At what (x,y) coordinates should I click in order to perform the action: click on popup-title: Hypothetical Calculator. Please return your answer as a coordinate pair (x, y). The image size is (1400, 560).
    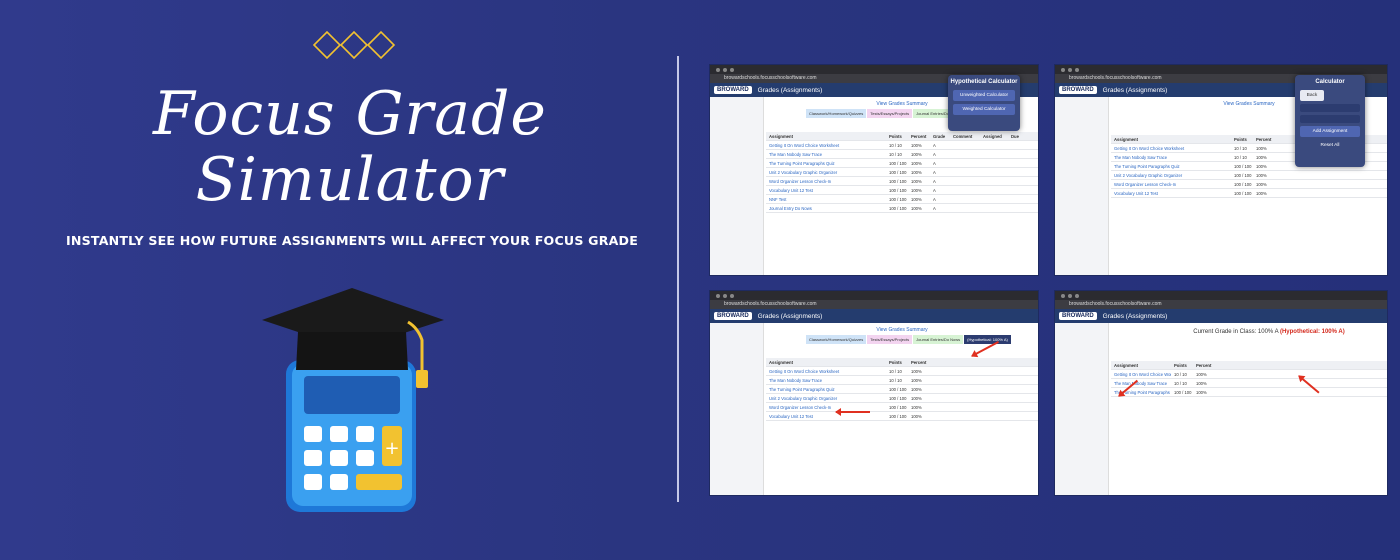
    Looking at the image, I should click on (984, 82).